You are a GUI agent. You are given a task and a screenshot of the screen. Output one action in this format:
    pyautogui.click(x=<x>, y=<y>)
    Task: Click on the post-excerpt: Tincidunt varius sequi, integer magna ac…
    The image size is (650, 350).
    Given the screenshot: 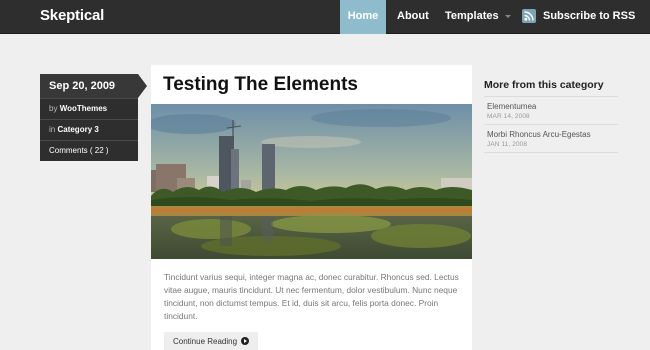 What is the action you would take?
    pyautogui.click(x=311, y=296)
    